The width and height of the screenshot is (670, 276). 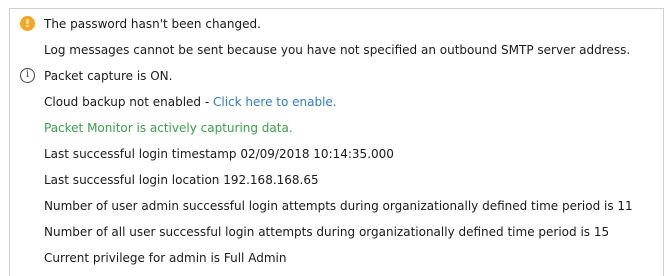 I want to click on message-packet-capture: i Packet capture is ON., so click(x=336, y=76).